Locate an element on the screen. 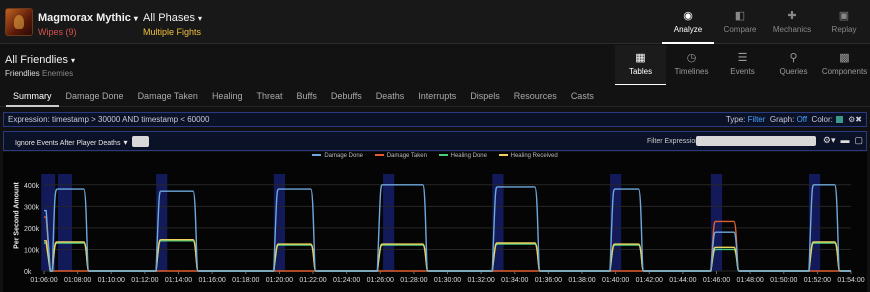 The height and width of the screenshot is (292, 870). legend-healing-done: Healing Done is located at coordinates (462, 156).